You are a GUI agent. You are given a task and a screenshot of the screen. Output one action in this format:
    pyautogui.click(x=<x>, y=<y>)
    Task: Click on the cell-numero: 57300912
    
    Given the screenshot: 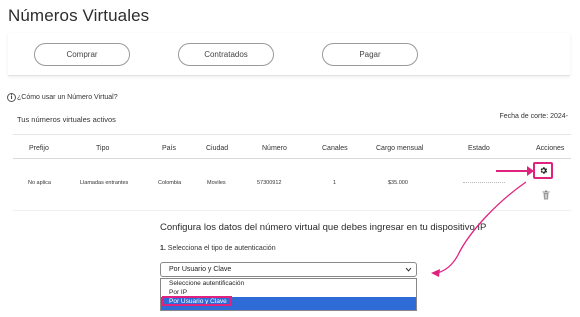 What is the action you would take?
    pyautogui.click(x=269, y=183)
    